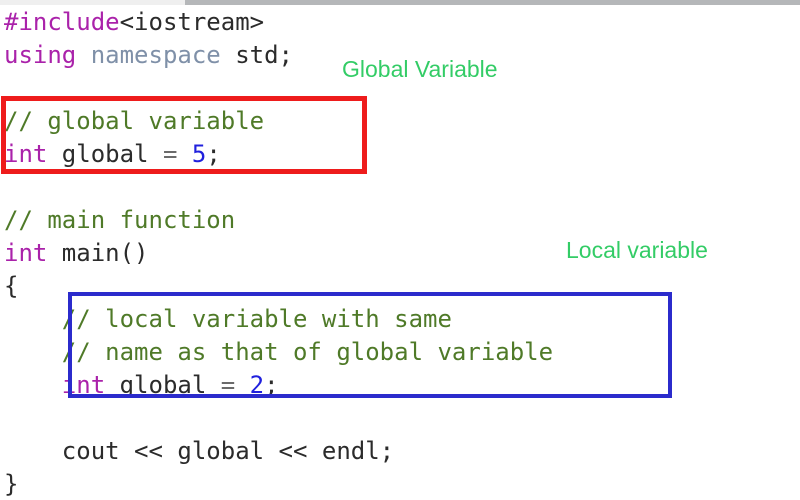 The width and height of the screenshot is (800, 500). I want to click on code-token-plain: }, so click(11, 484).